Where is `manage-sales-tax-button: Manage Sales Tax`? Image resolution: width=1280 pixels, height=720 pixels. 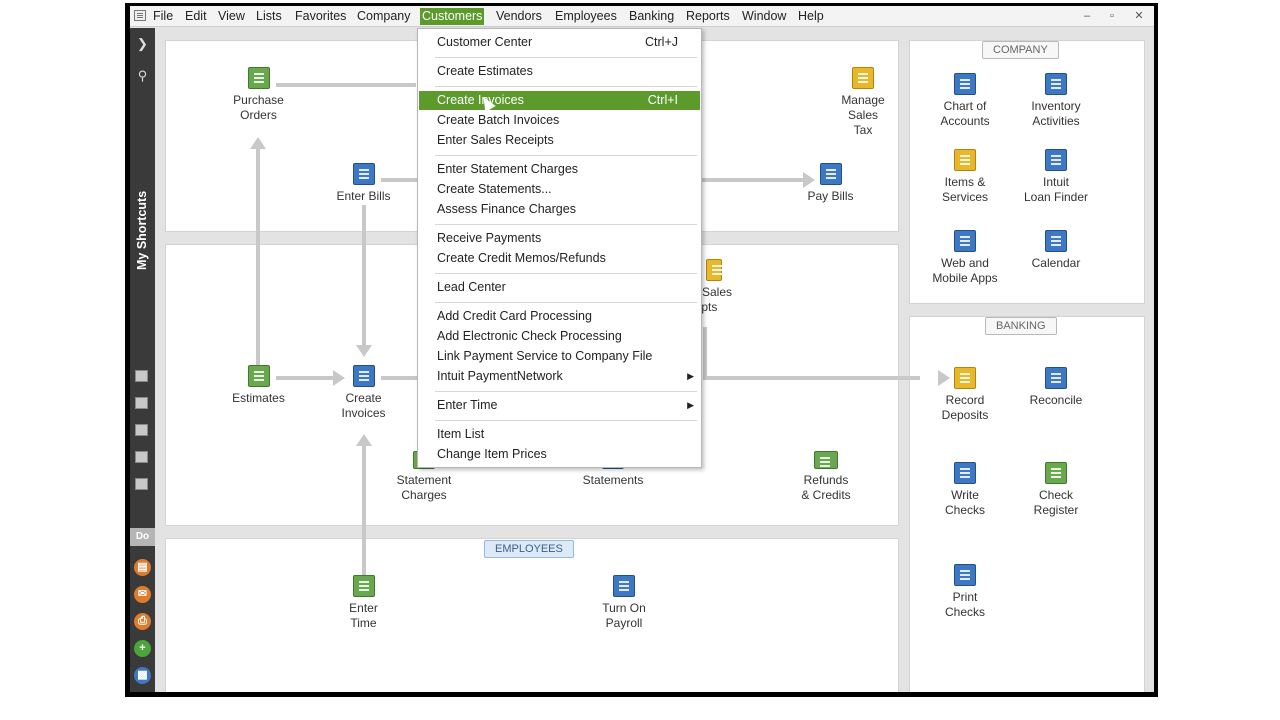
manage-sales-tax-button: Manage Sales Tax is located at coordinates (863, 102).